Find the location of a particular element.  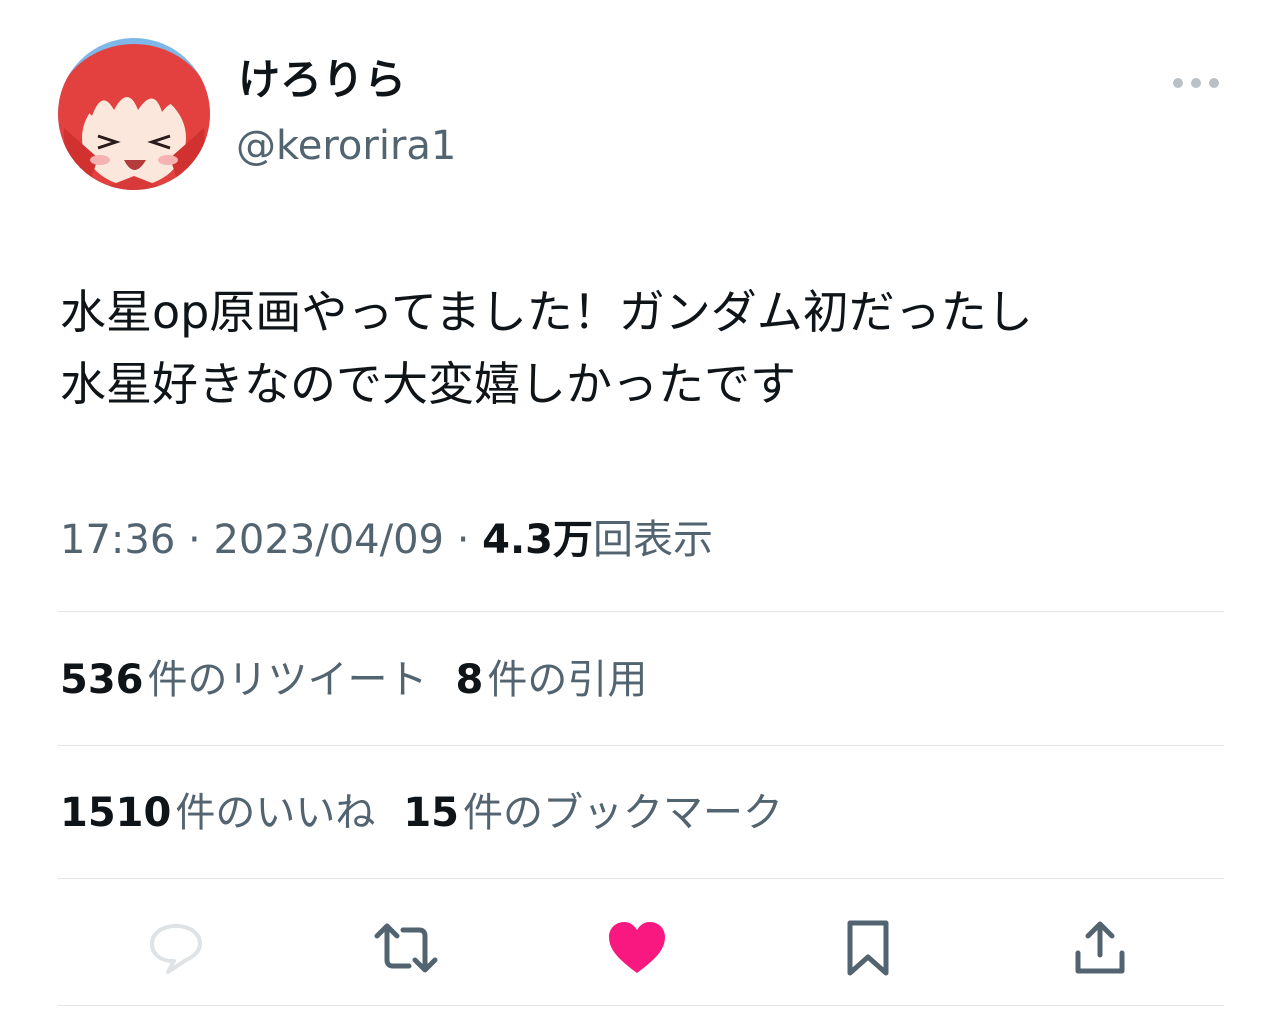

bookmarks-label: 件のブックマーク is located at coordinates (623, 813).